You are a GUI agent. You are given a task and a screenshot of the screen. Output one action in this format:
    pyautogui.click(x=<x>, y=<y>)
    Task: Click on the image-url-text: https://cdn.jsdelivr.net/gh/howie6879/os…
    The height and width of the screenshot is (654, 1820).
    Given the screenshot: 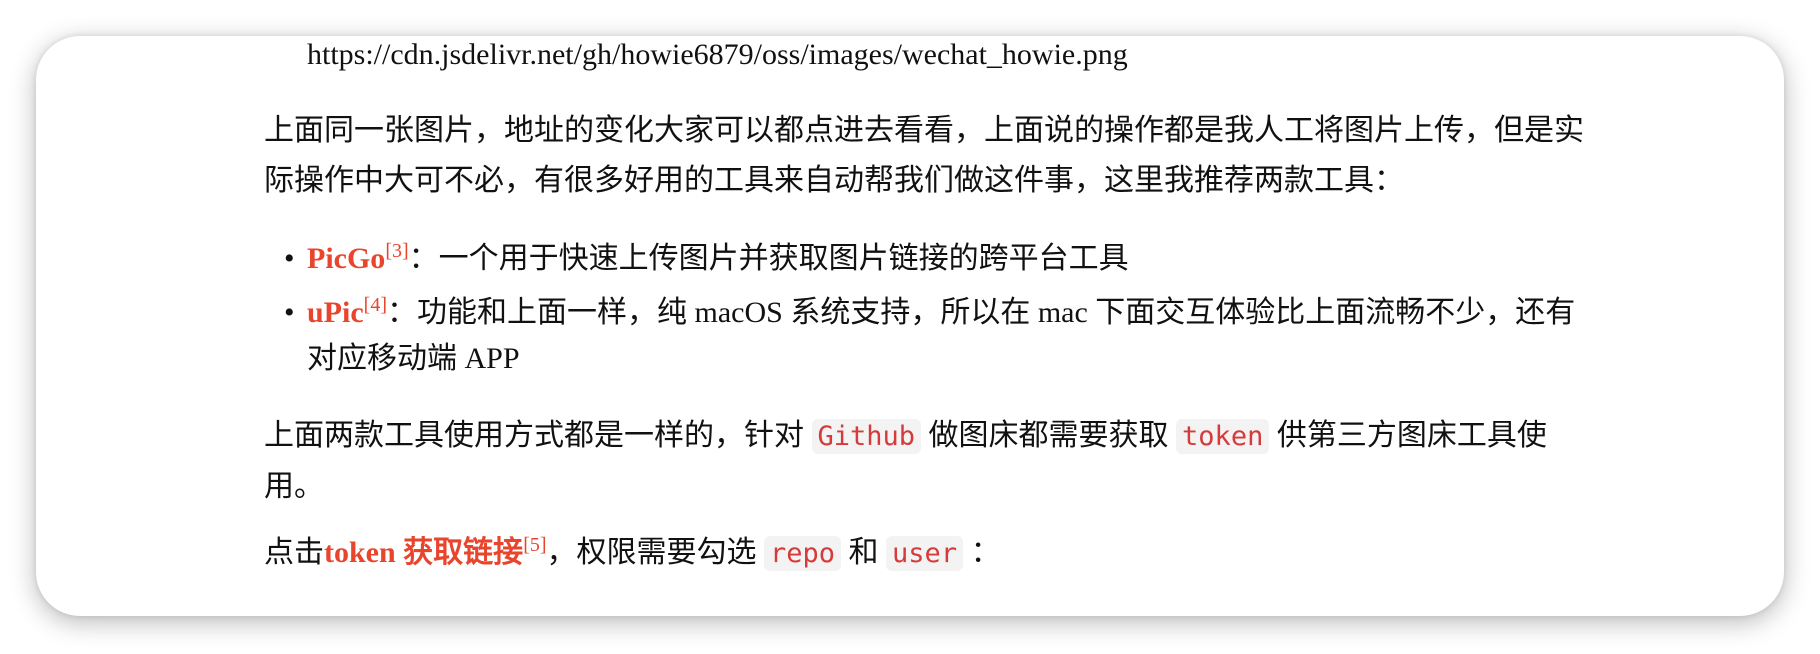 What is the action you would take?
    pyautogui.click(x=717, y=54)
    